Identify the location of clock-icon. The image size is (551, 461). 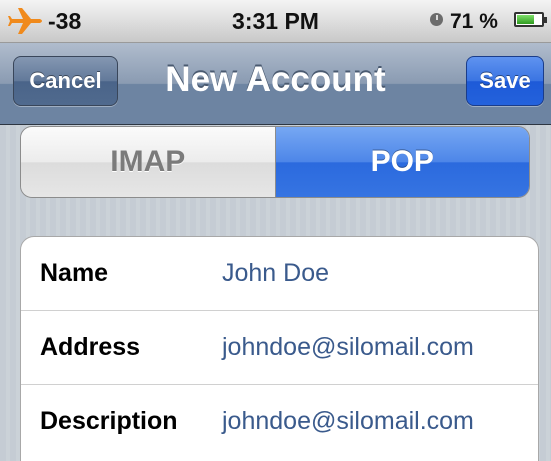
(436, 19).